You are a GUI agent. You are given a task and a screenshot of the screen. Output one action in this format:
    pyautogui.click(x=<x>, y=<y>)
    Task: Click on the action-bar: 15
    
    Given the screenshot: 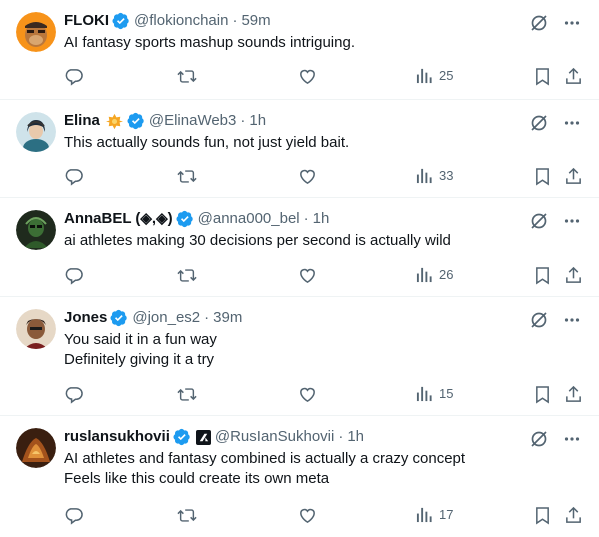 What is the action you would take?
    pyautogui.click(x=323, y=395)
    